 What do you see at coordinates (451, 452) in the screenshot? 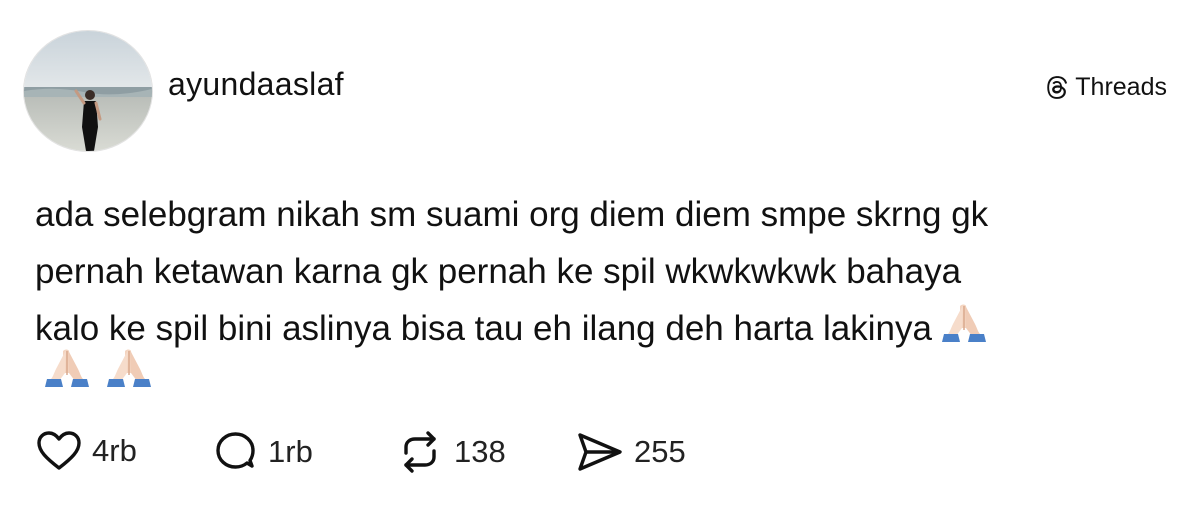
I see `repost-button: 138` at bounding box center [451, 452].